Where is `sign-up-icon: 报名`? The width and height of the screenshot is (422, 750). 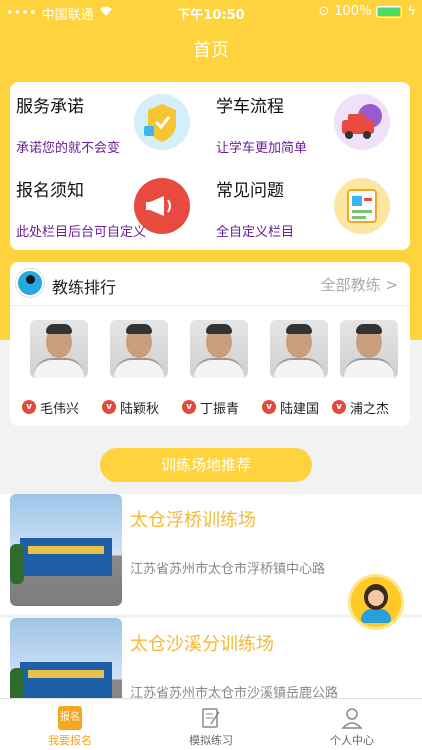
sign-up-icon: 报名 is located at coordinates (70, 718).